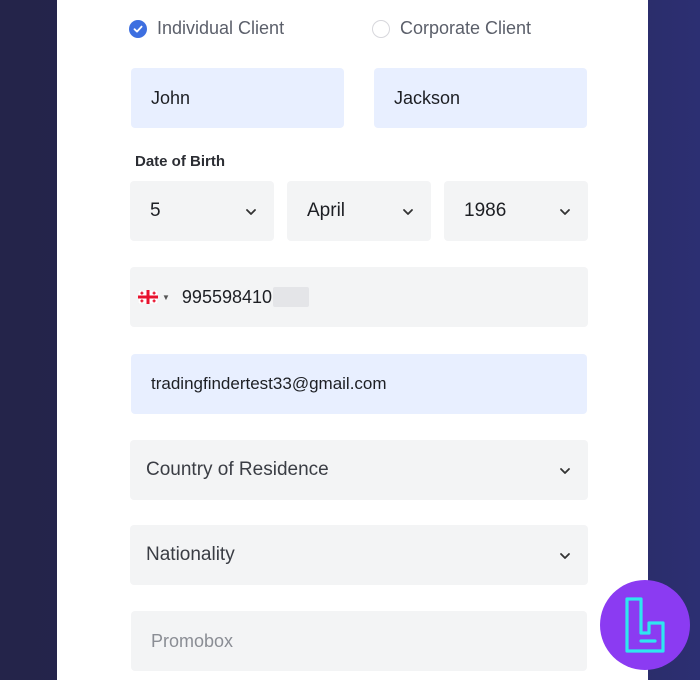  I want to click on country-of-residence-select: Country of Residence, so click(359, 470).